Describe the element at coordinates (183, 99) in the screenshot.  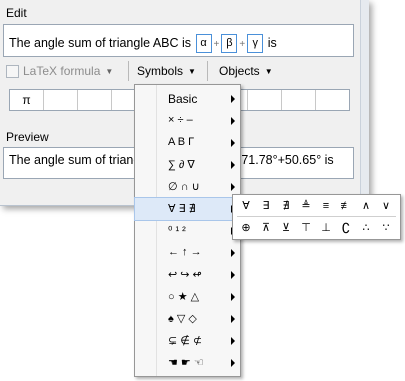
I see `menu-item-label: Basic` at that location.